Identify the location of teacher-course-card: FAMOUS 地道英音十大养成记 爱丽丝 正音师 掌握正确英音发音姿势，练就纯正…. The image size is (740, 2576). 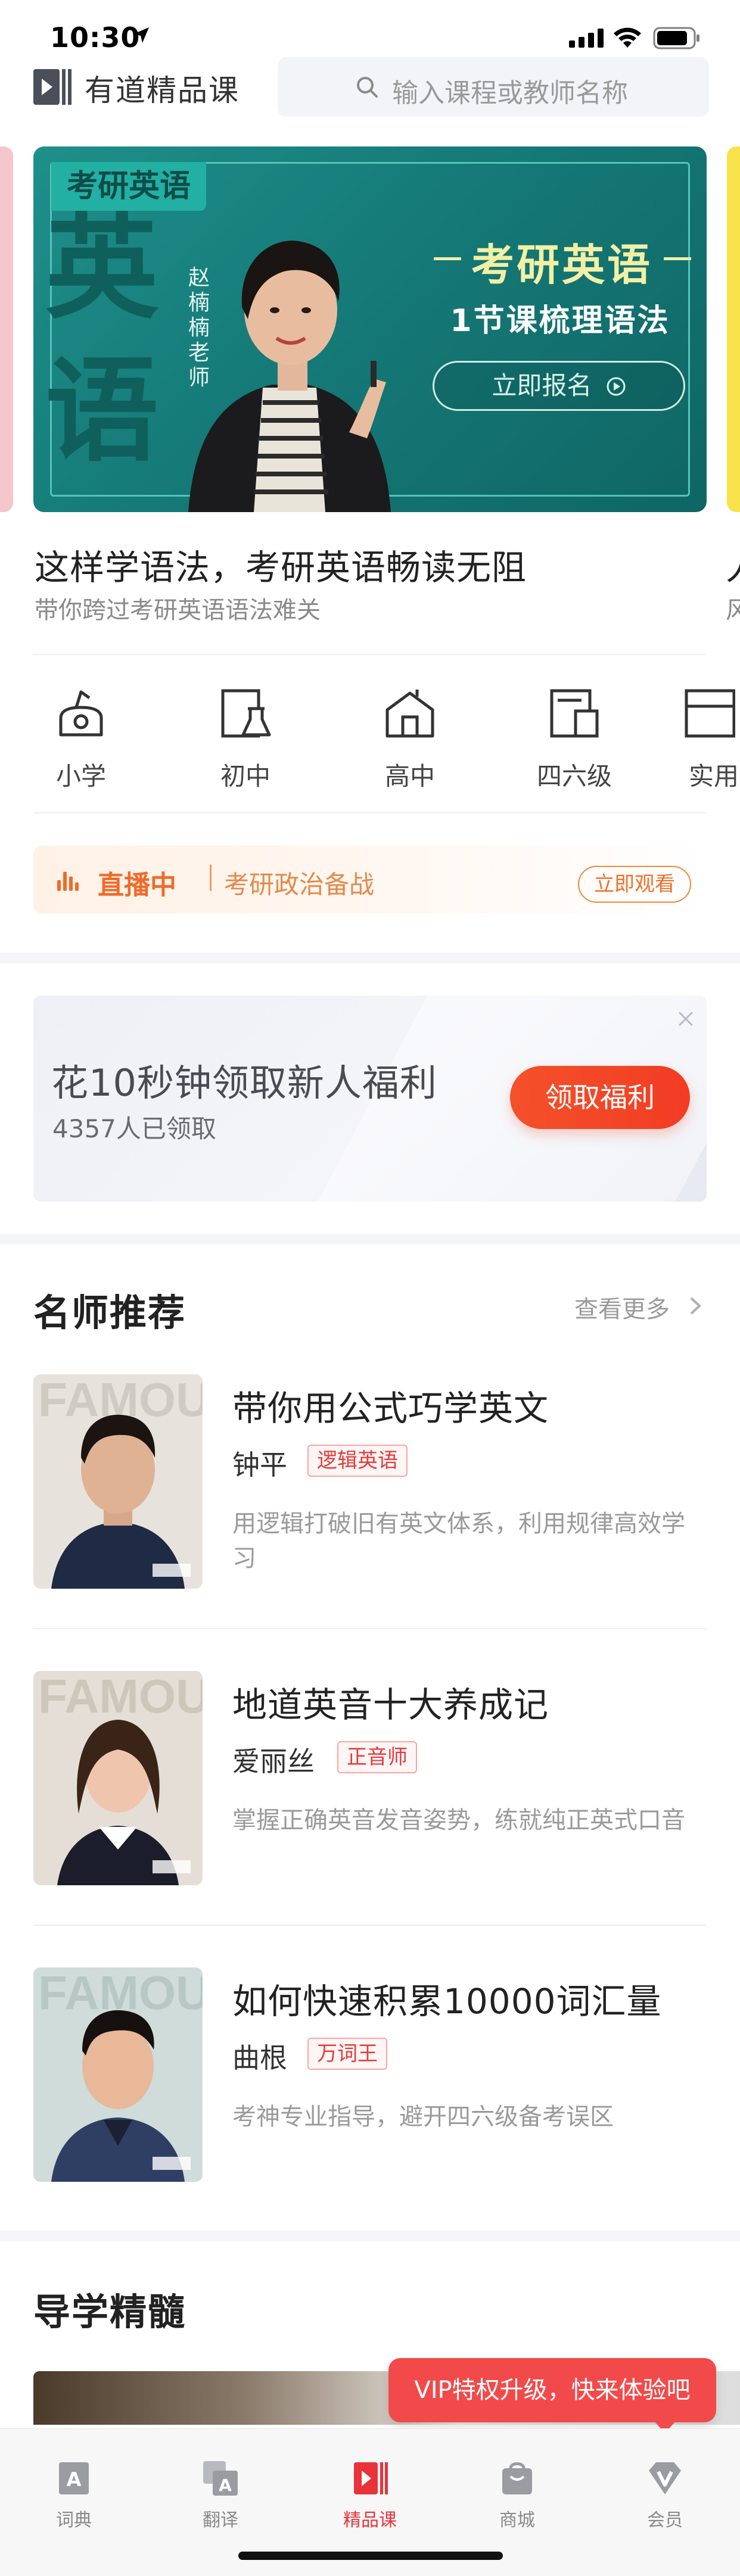
(370, 1778).